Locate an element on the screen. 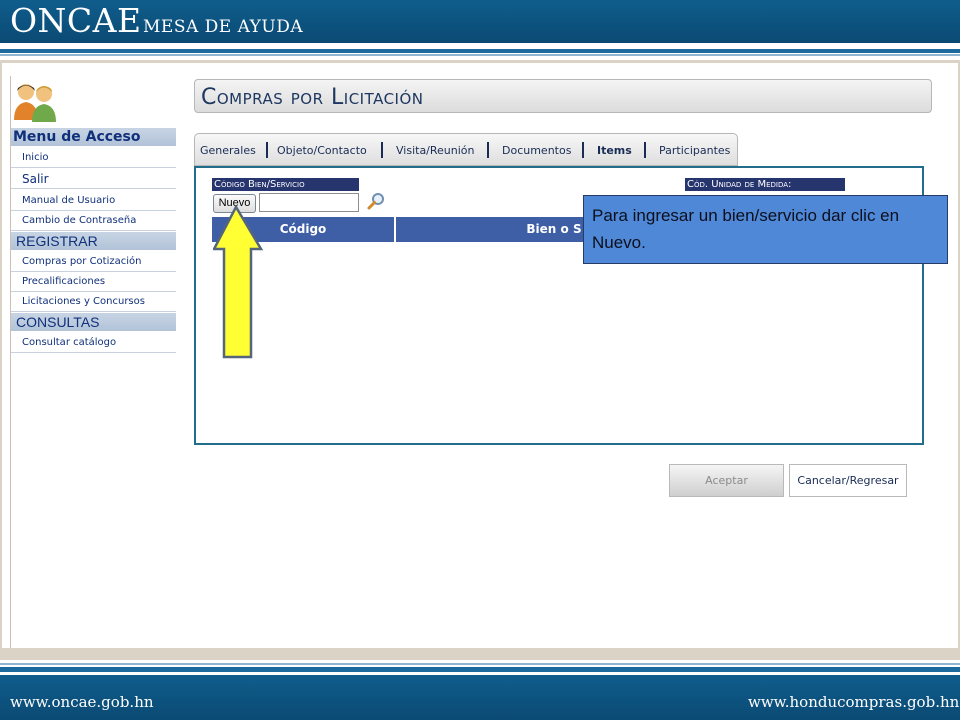 The height and width of the screenshot is (720, 960). page-title: Compras por Licitación is located at coordinates (312, 97).